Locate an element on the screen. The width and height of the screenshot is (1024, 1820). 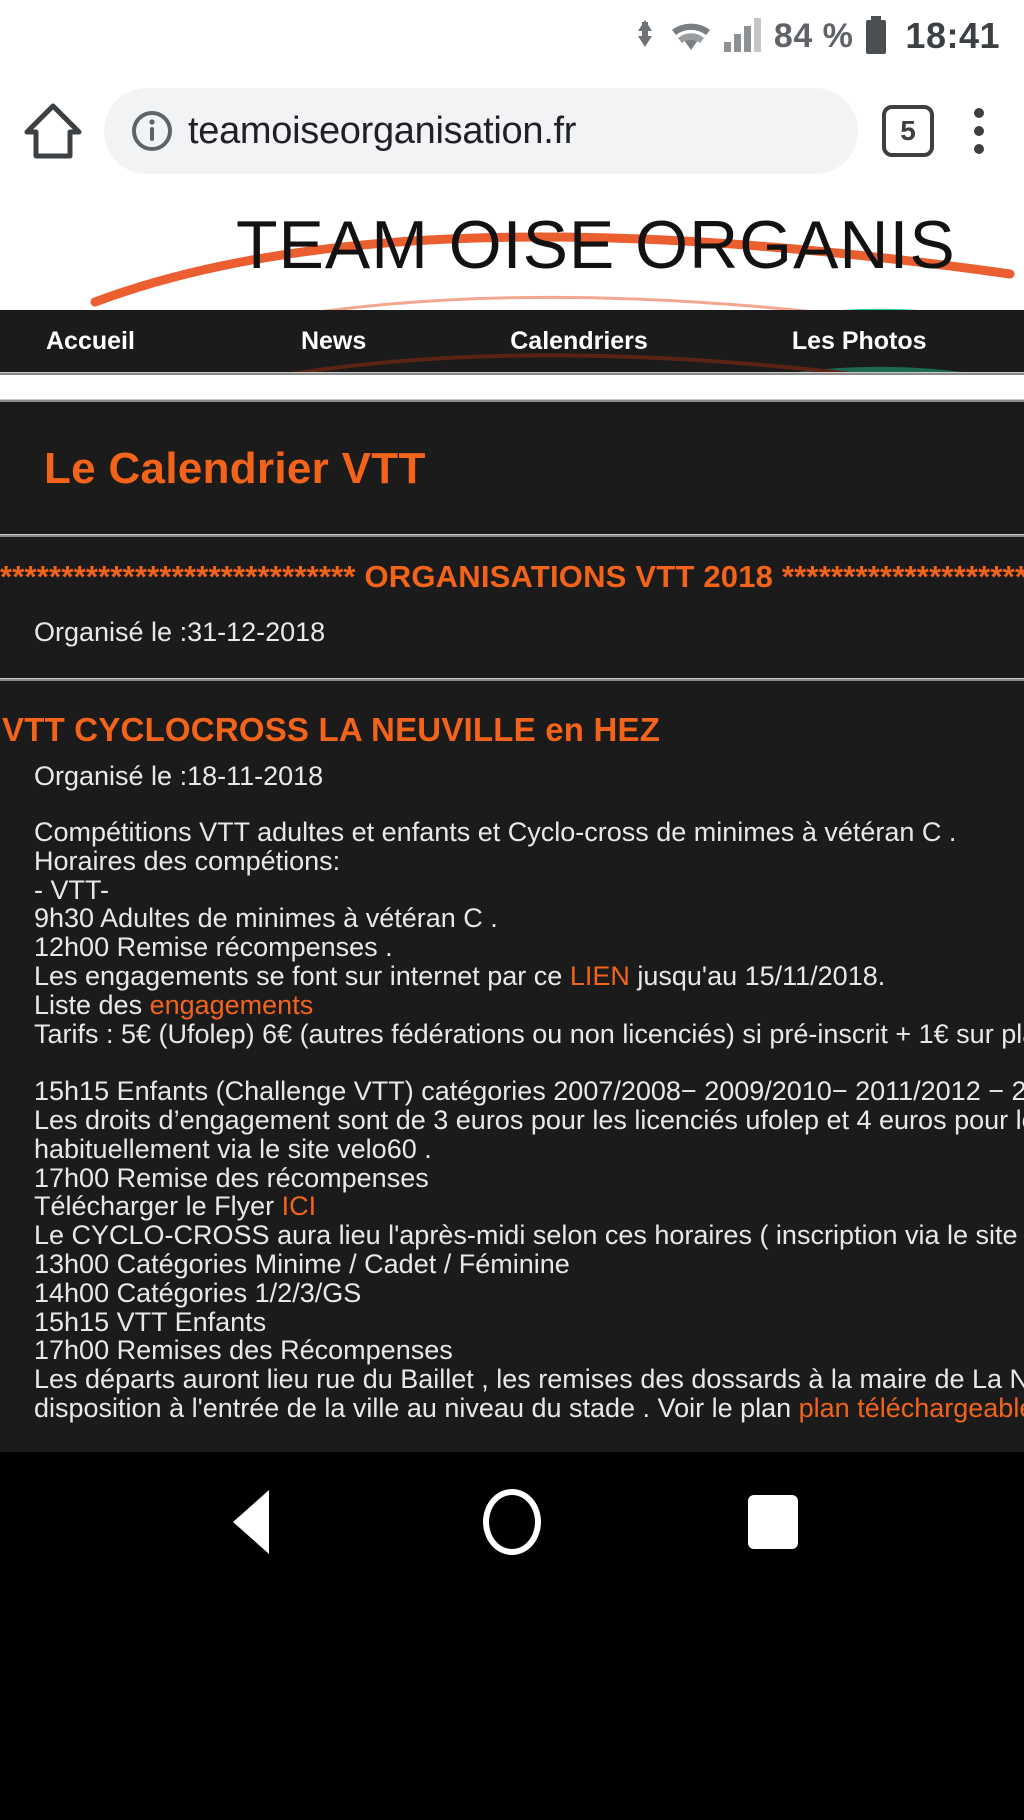
android-status-bar: 84 % 18:41 is located at coordinates (512, 36).